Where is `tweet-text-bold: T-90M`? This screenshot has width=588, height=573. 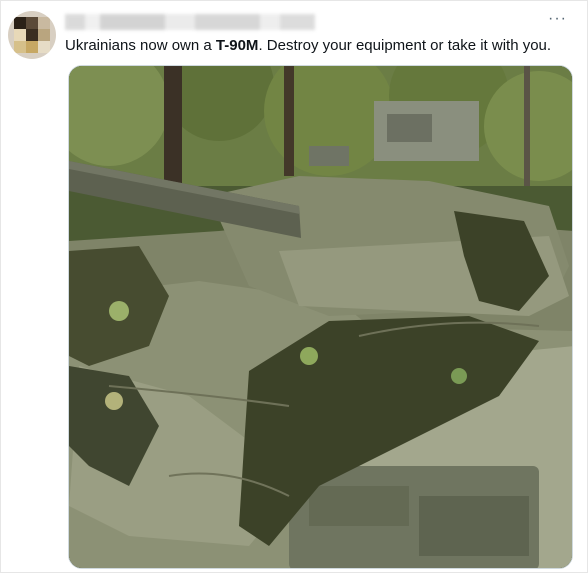
tweet-text-bold: T-90M is located at coordinates (237, 45).